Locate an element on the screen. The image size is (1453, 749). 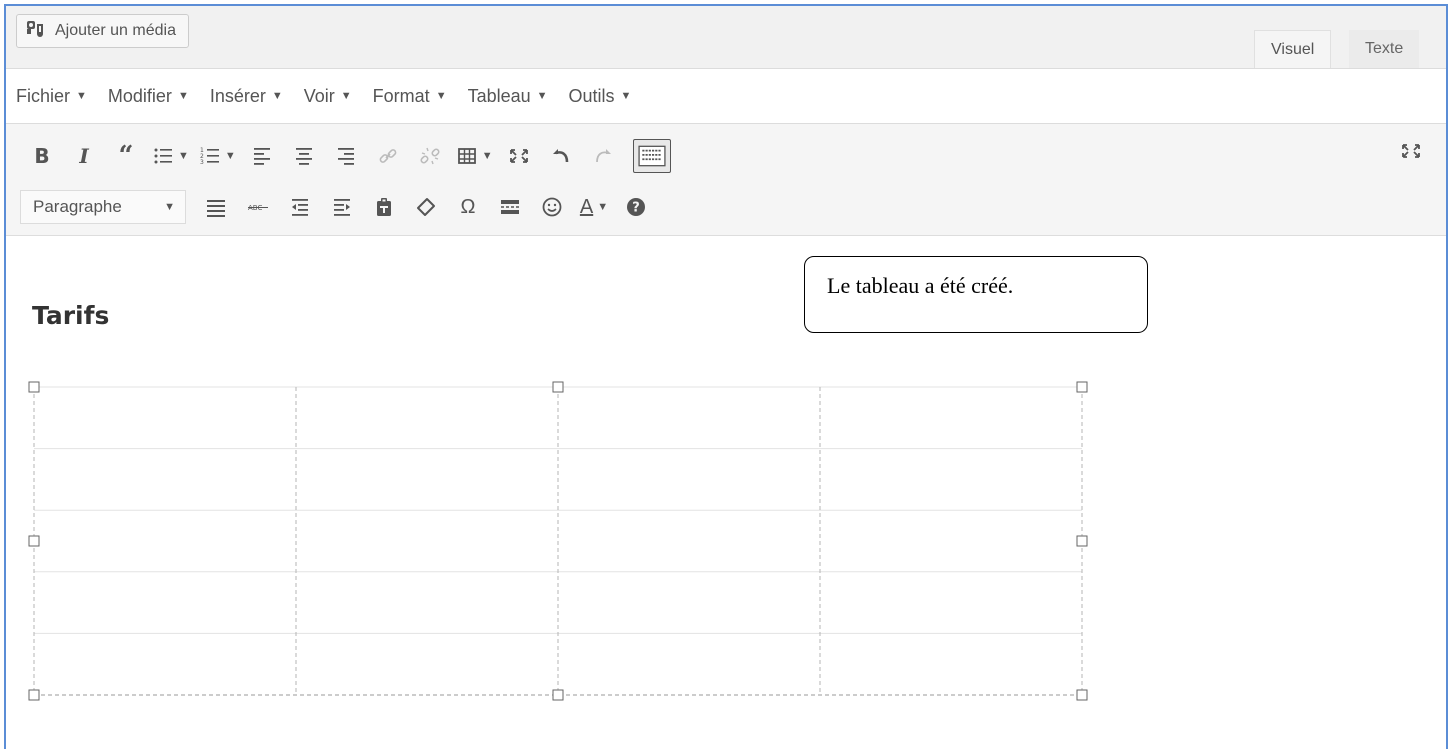
emoticons-button is located at coordinates (552, 207).